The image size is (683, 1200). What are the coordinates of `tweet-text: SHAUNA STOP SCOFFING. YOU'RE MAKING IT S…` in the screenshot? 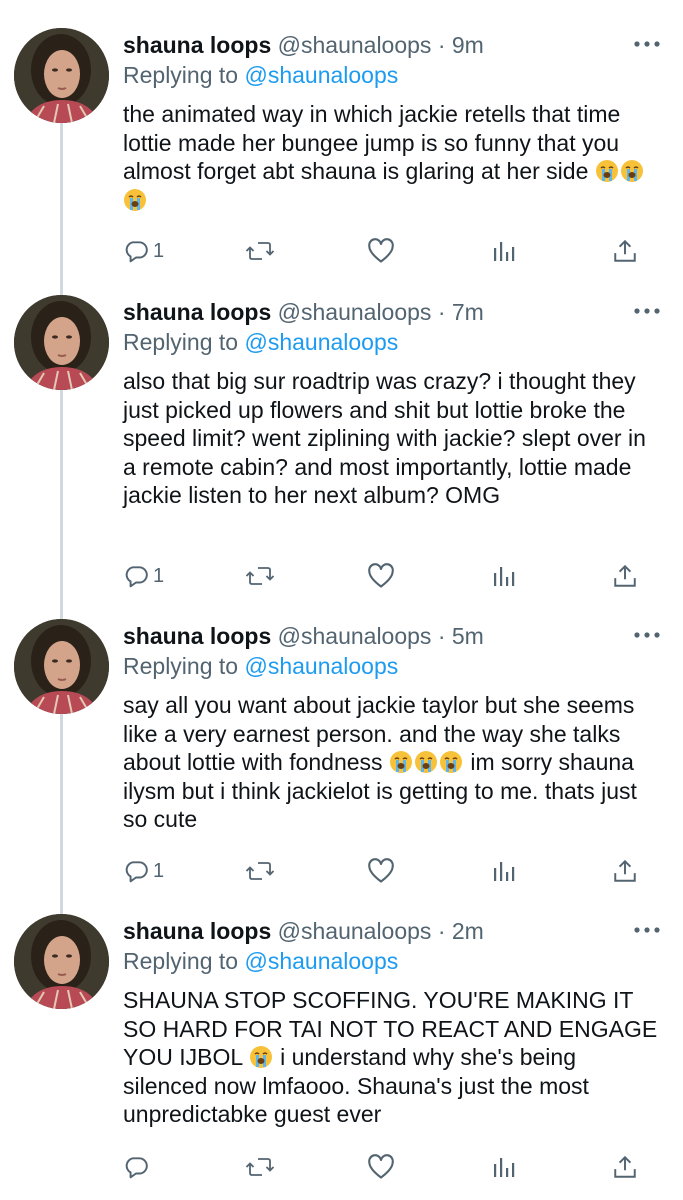 It's located at (393, 1057).